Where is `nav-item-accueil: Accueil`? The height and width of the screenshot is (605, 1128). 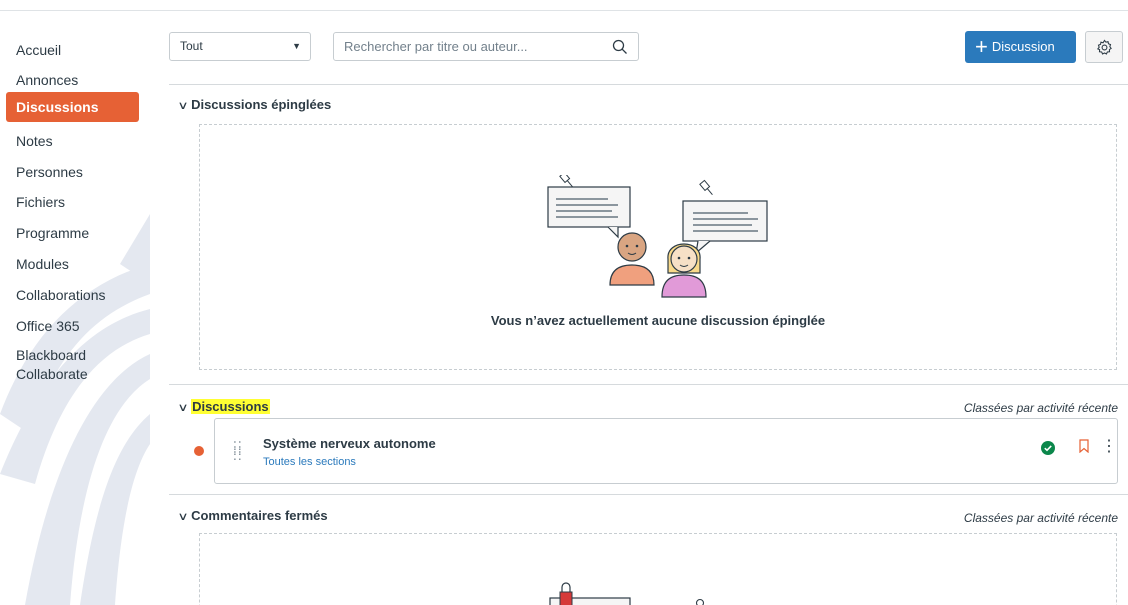
nav-item-accueil: Accueil is located at coordinates (72, 50).